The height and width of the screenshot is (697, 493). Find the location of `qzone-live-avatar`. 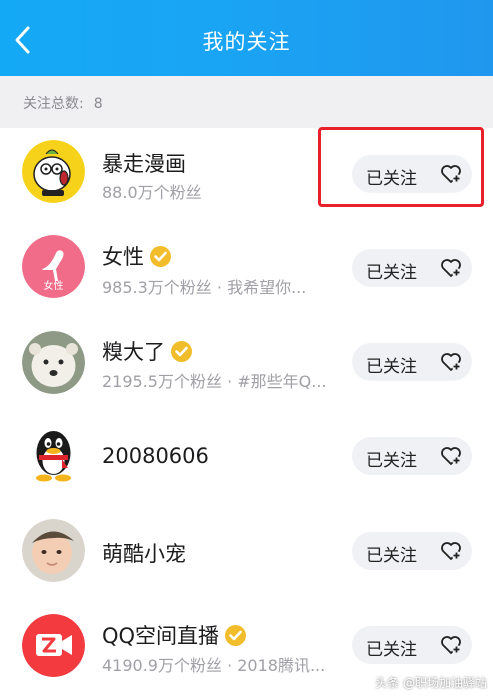

qzone-live-avatar is located at coordinates (53, 645).